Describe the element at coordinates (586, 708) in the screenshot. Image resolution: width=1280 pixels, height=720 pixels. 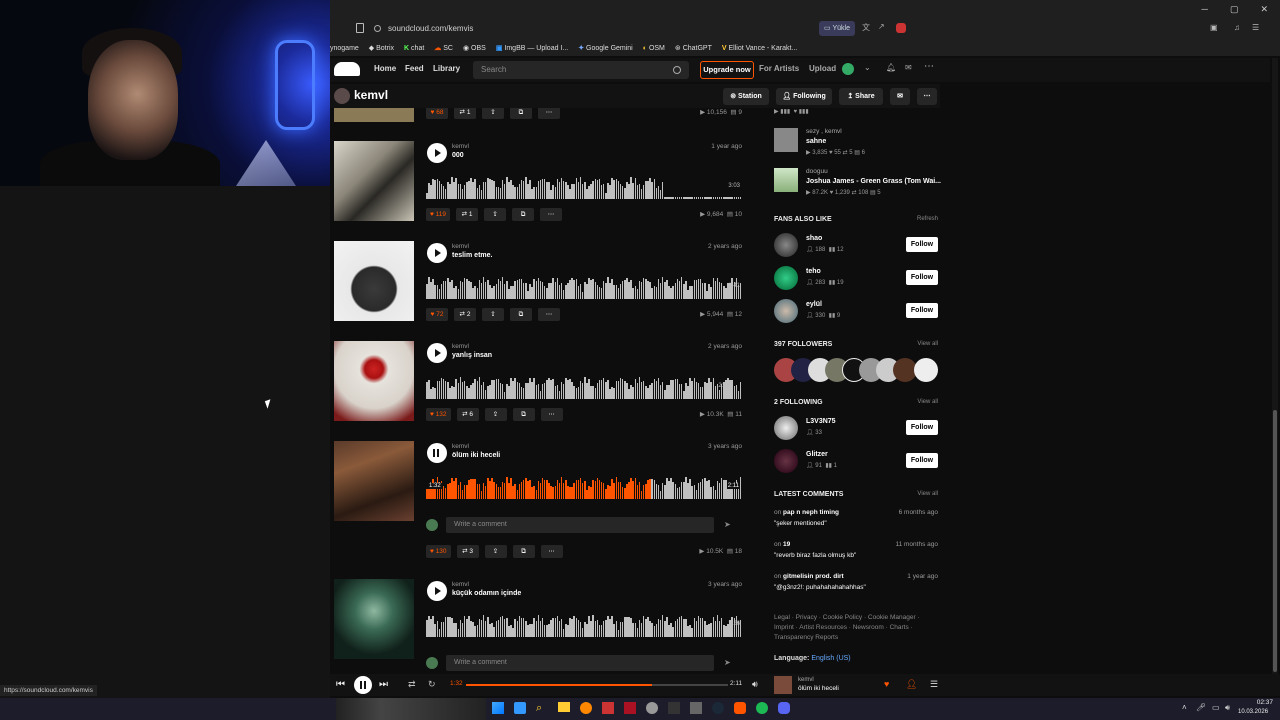
I see `firefox-icon` at that location.